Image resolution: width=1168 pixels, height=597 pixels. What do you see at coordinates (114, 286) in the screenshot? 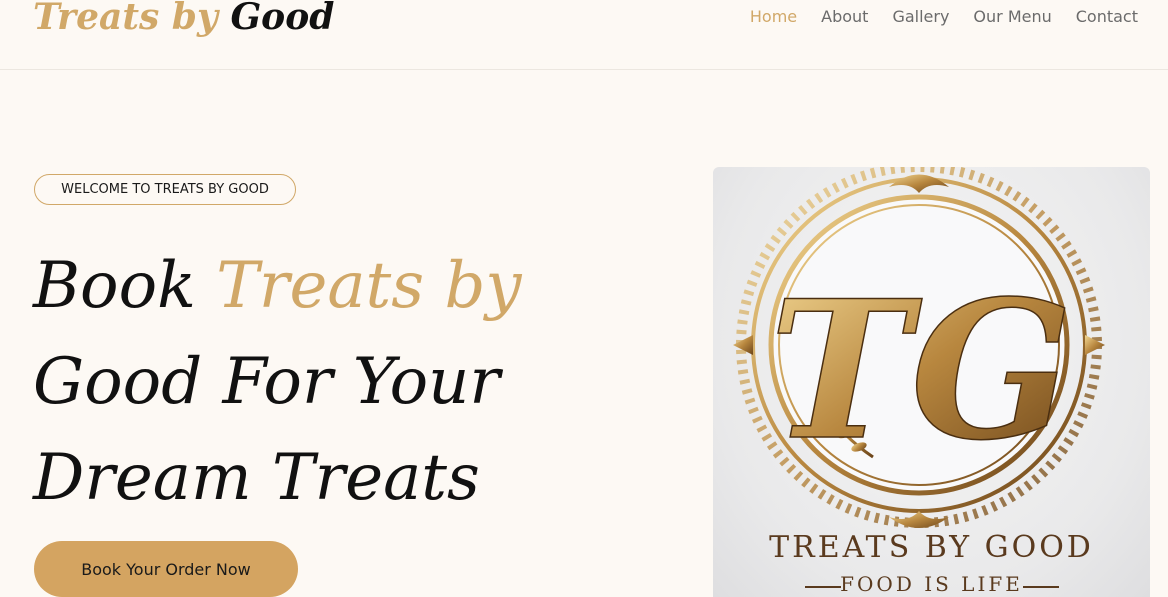
I see `hero-title-book: Book` at bounding box center [114, 286].